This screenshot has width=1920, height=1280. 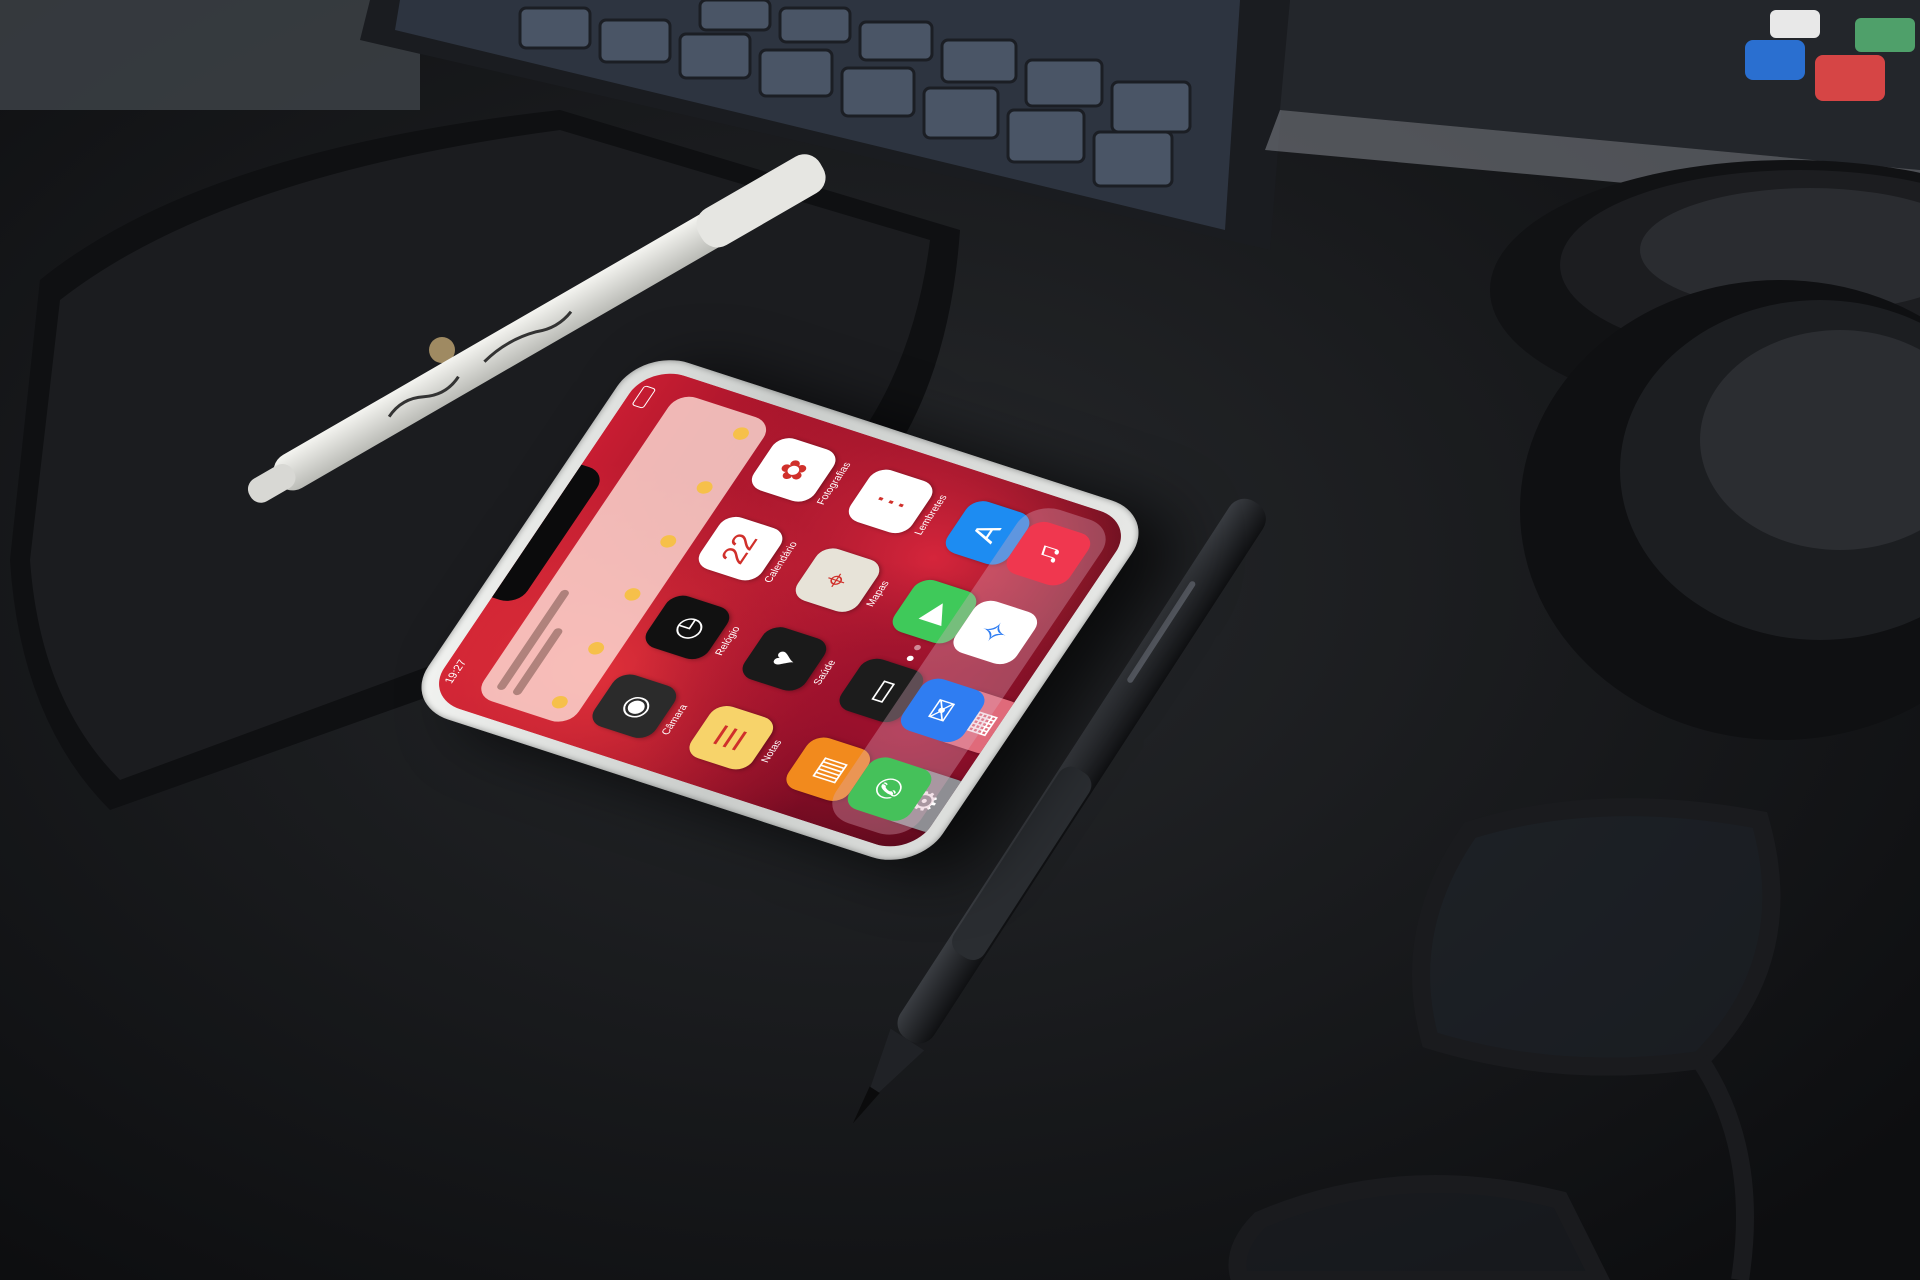 I want to click on app-maps: ⌖ Mapas, so click(x=845, y=583).